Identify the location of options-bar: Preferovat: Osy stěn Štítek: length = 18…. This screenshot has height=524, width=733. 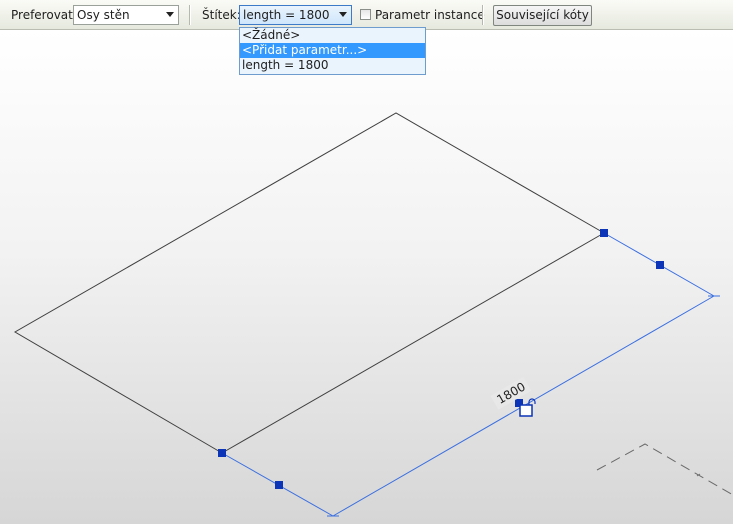
(366, 15).